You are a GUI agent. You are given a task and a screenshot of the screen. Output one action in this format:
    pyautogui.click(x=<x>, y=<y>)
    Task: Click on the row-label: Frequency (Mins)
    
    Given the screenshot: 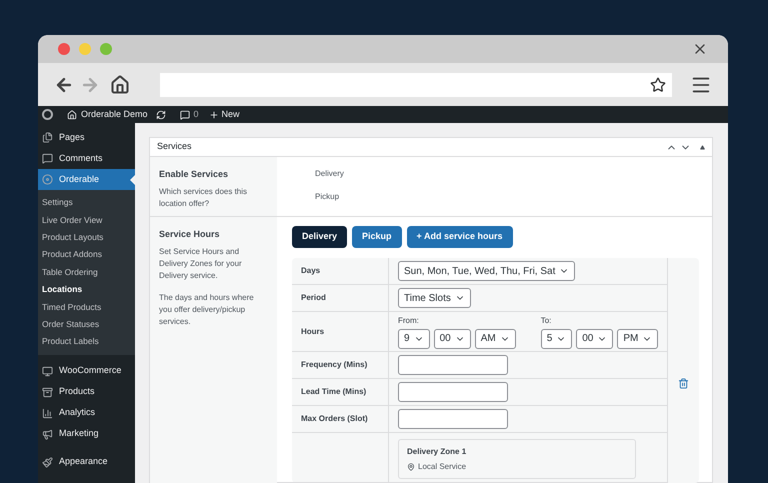 What is the action you would take?
    pyautogui.click(x=334, y=365)
    